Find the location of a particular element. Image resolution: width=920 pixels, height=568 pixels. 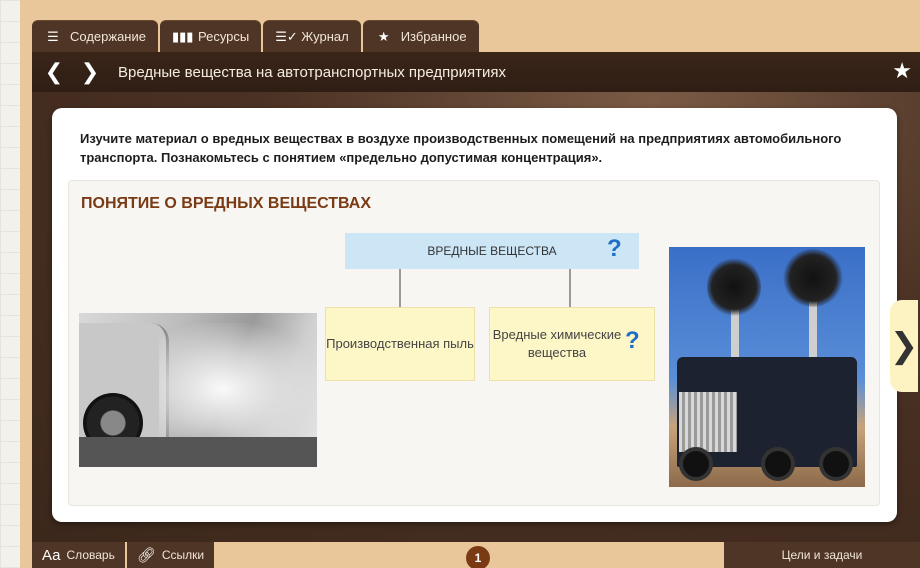

truck-grille is located at coordinates (708, 422).